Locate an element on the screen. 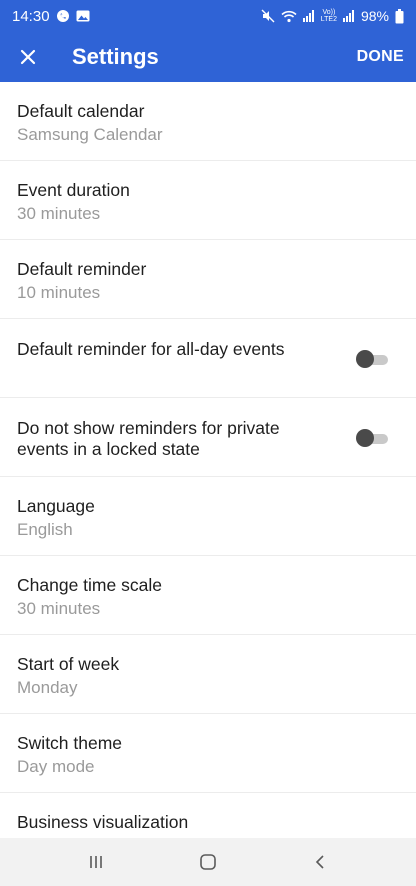  navigation-bar is located at coordinates (208, 862).